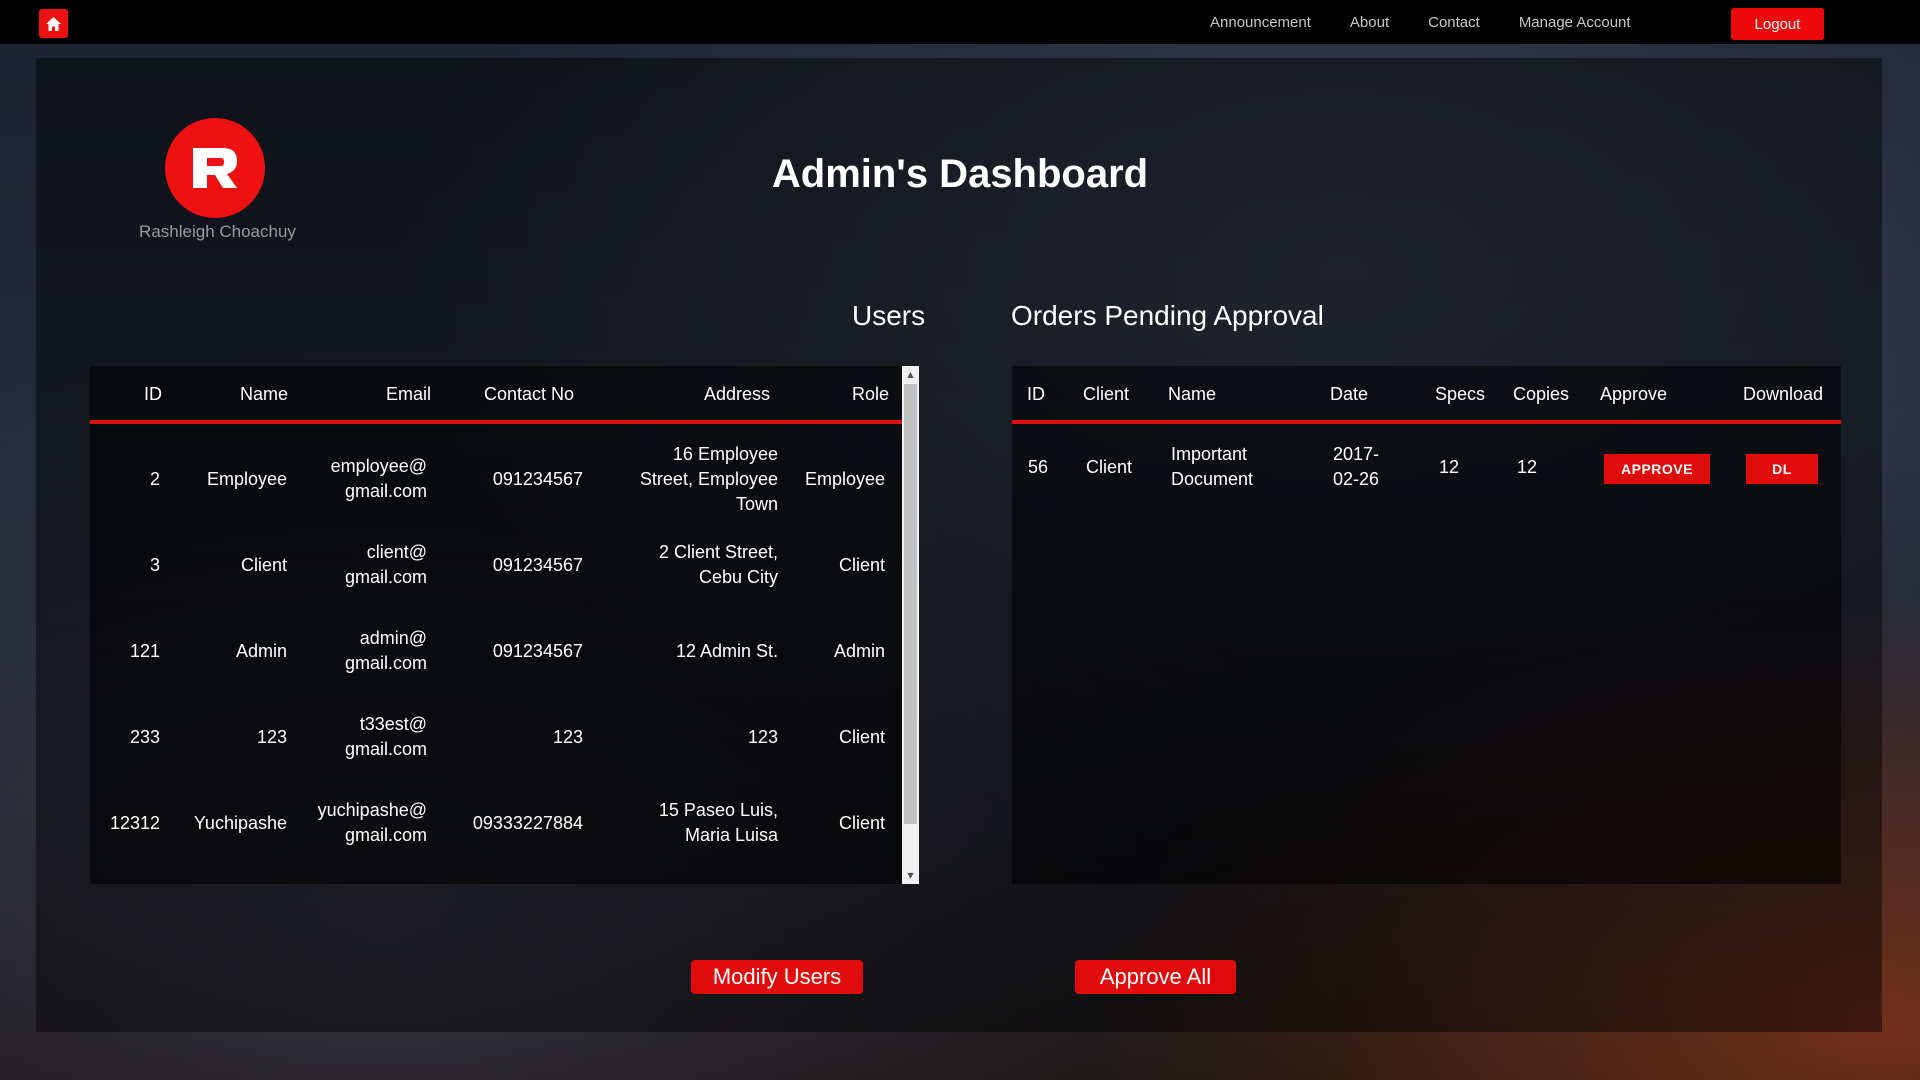 The width and height of the screenshot is (1920, 1080). I want to click on cell-name: Admin, so click(261, 650).